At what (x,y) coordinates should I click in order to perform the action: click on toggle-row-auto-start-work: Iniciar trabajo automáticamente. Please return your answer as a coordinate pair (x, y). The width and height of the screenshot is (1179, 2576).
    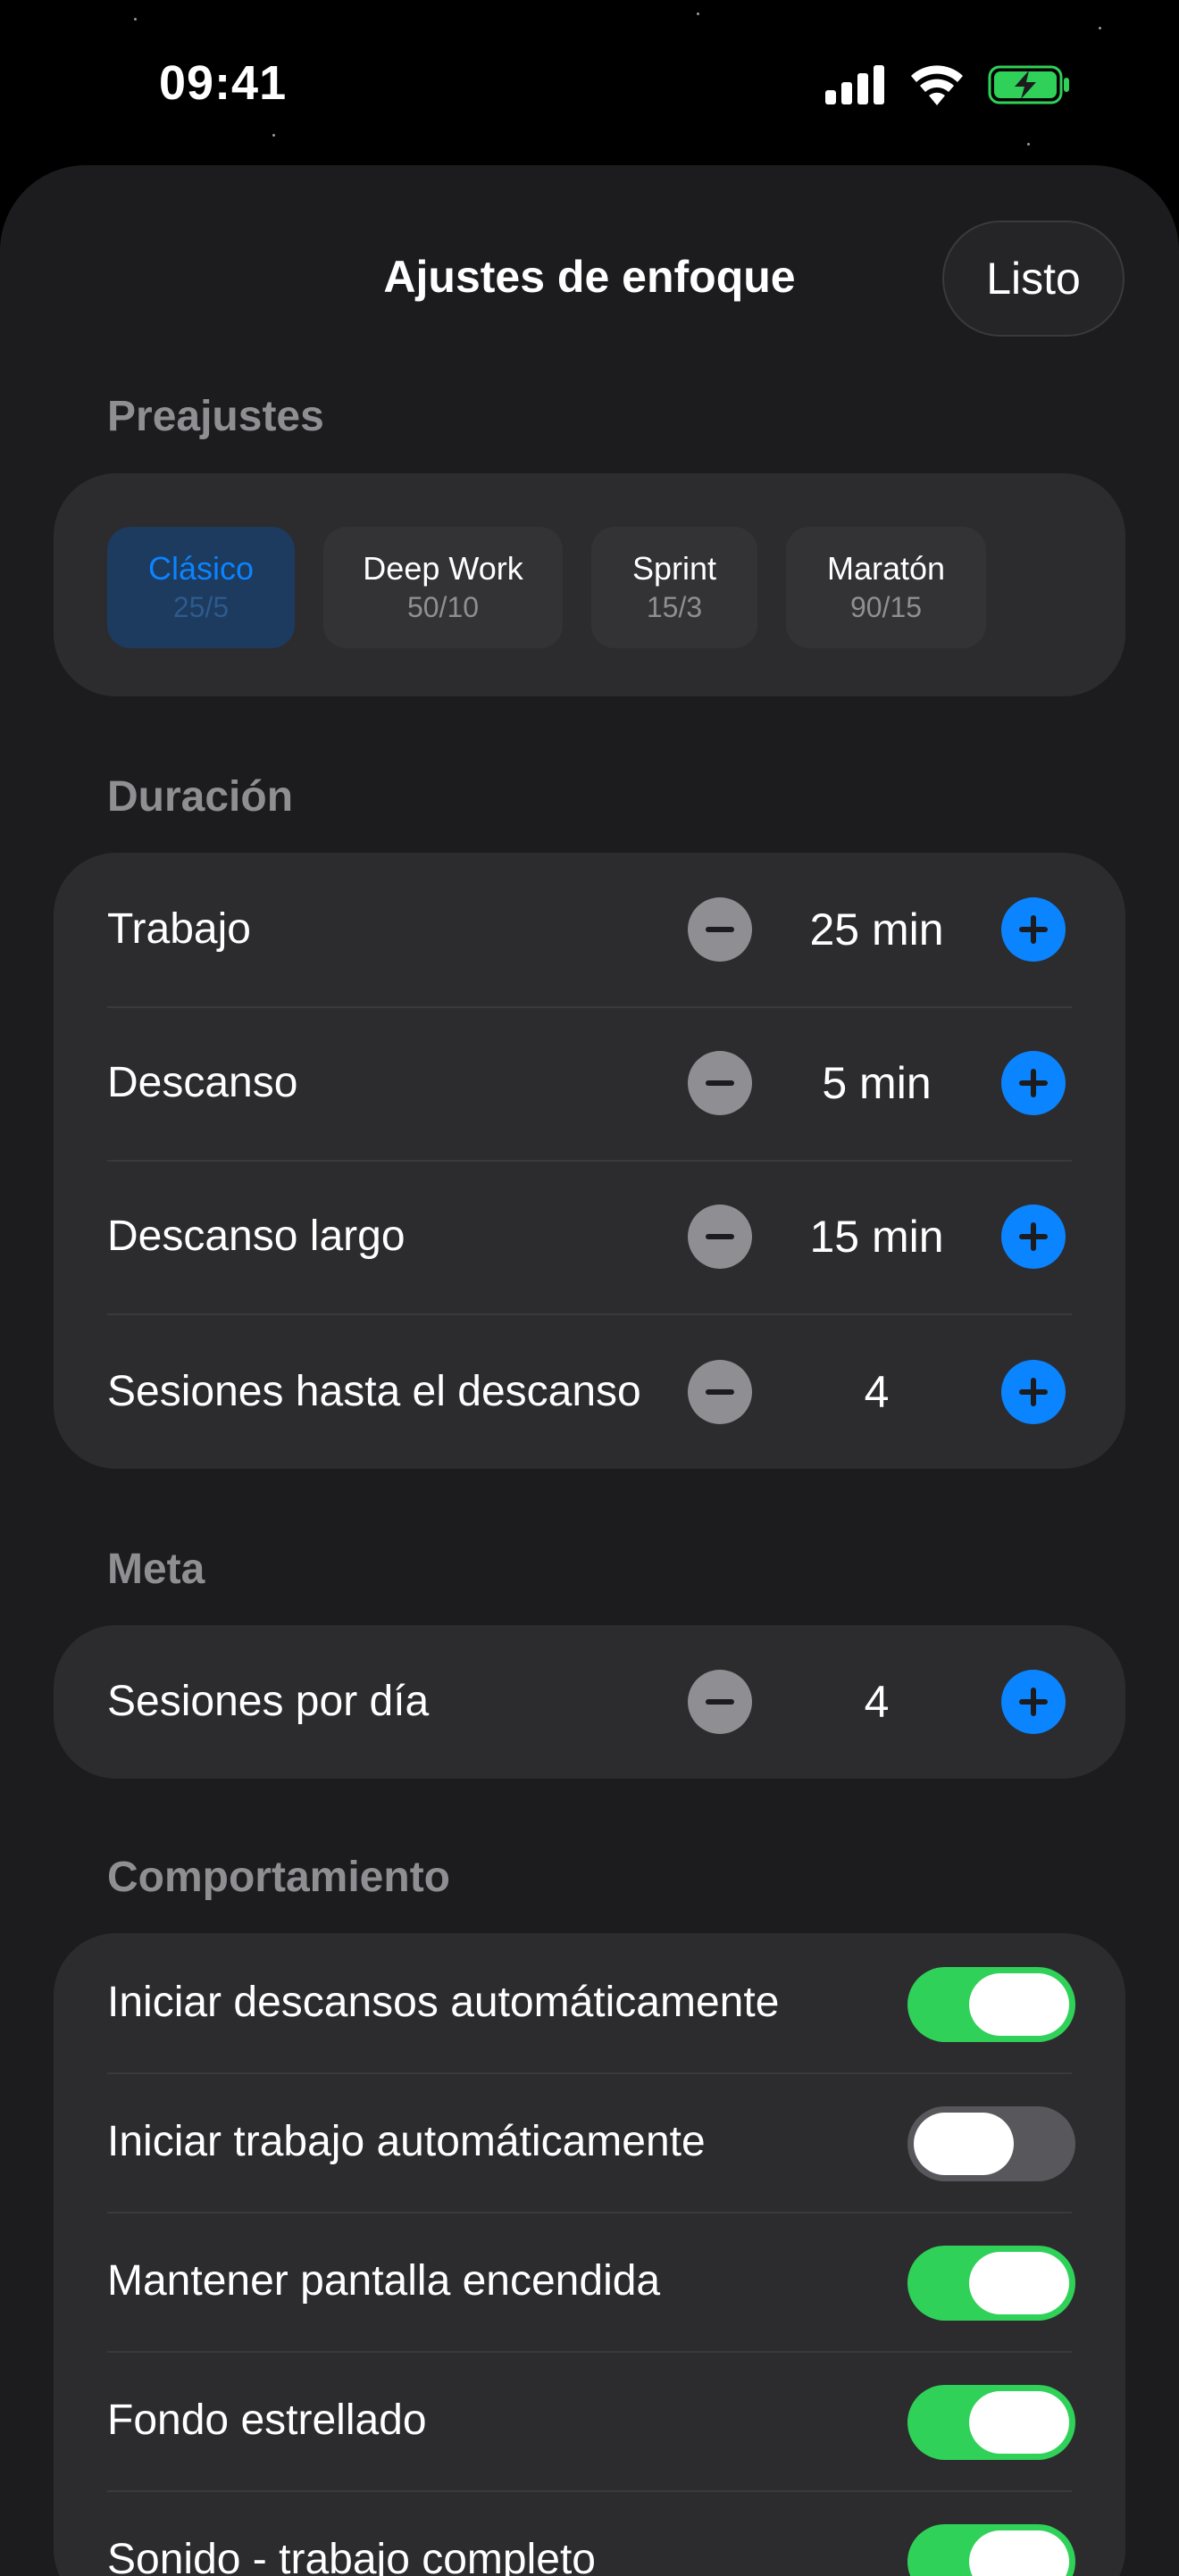
    Looking at the image, I should click on (589, 2142).